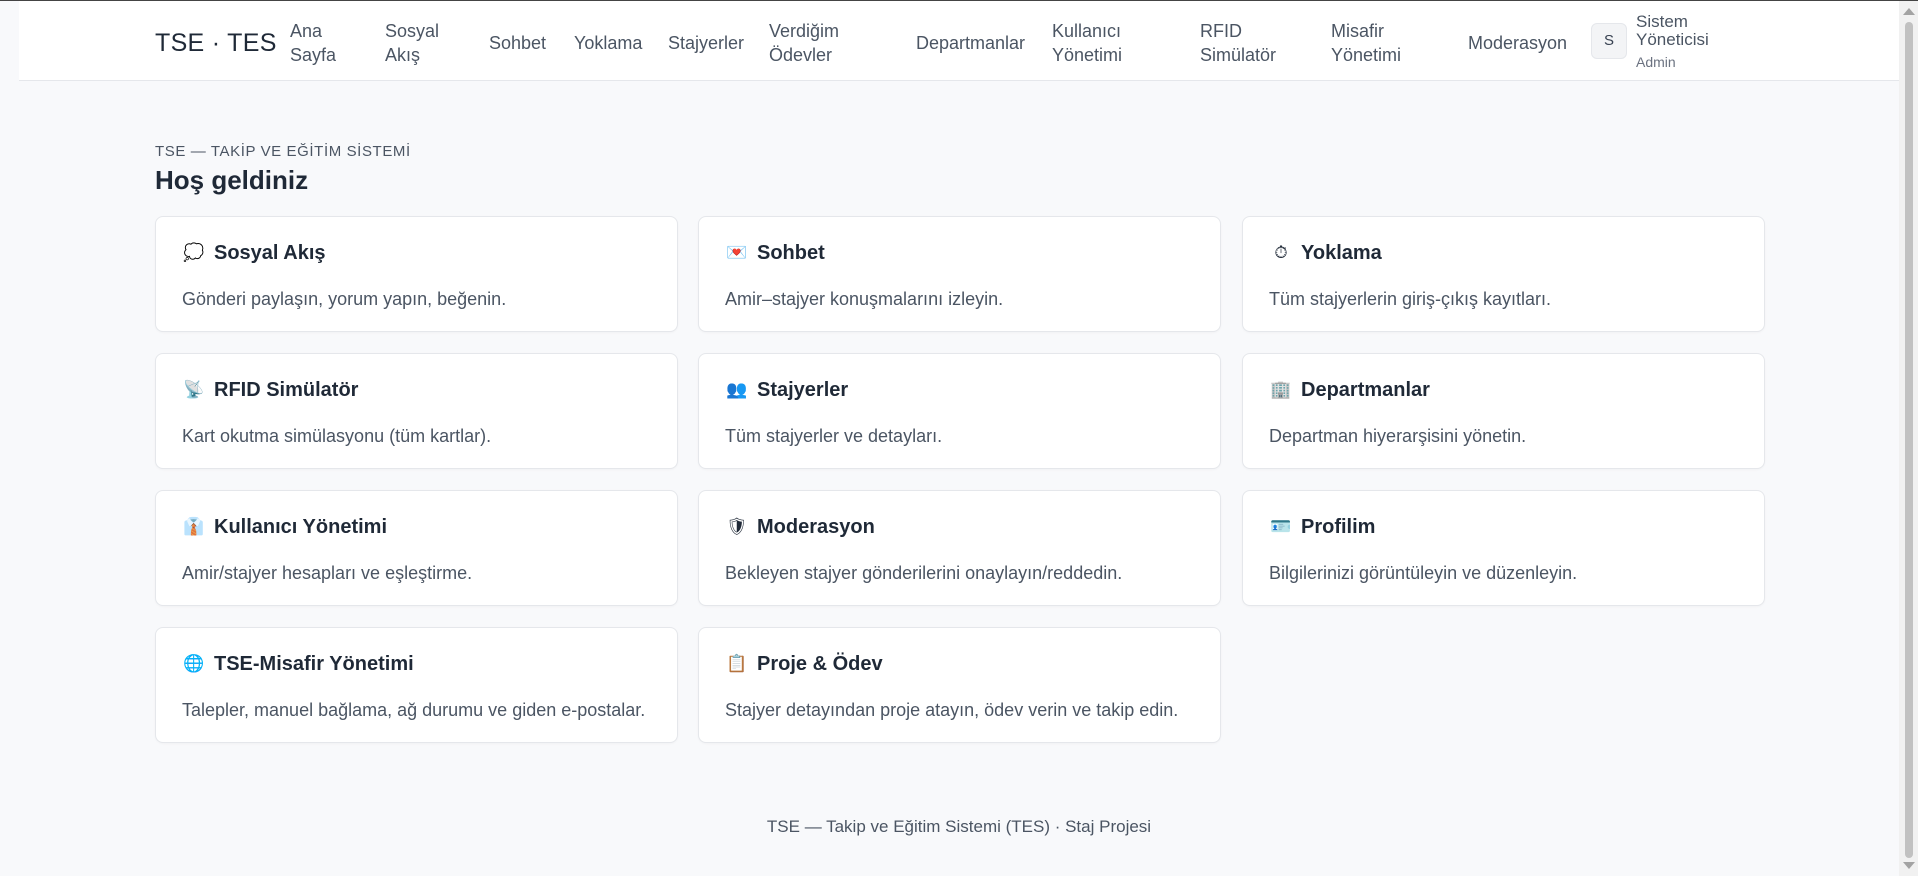 The width and height of the screenshot is (1918, 876). What do you see at coordinates (1398, 436) in the screenshot?
I see `card-description: Departman hiyerarşisini yönetin.` at bounding box center [1398, 436].